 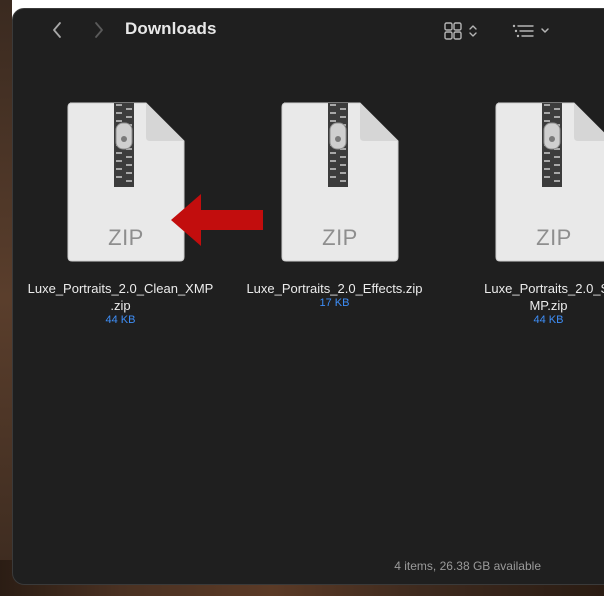 I want to click on toolbar: Downloads, so click(x=308, y=31).